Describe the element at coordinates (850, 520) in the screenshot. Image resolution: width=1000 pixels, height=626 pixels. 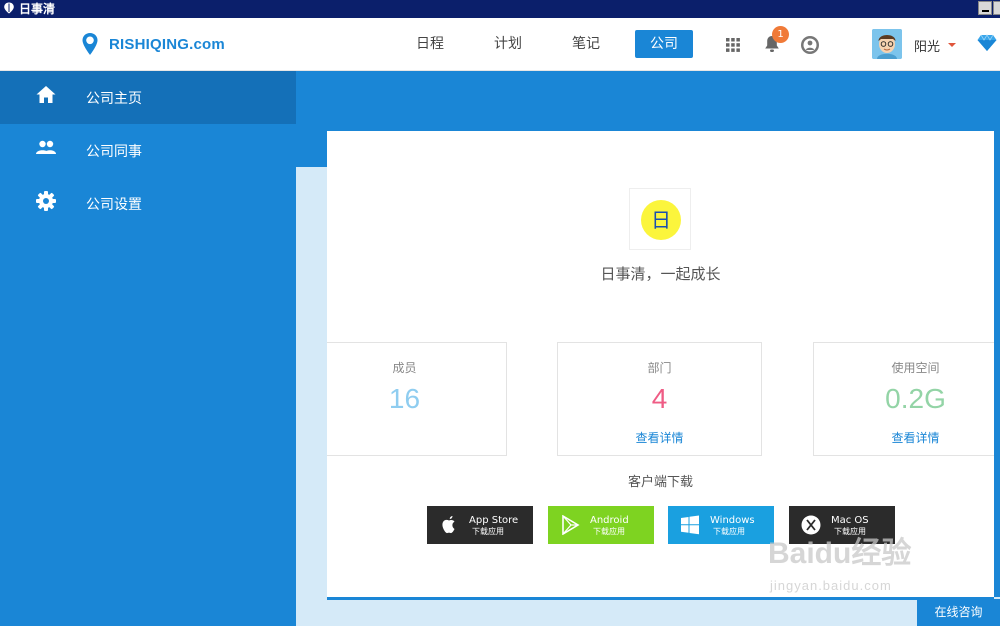
I see `download-name: Mac OS` at that location.